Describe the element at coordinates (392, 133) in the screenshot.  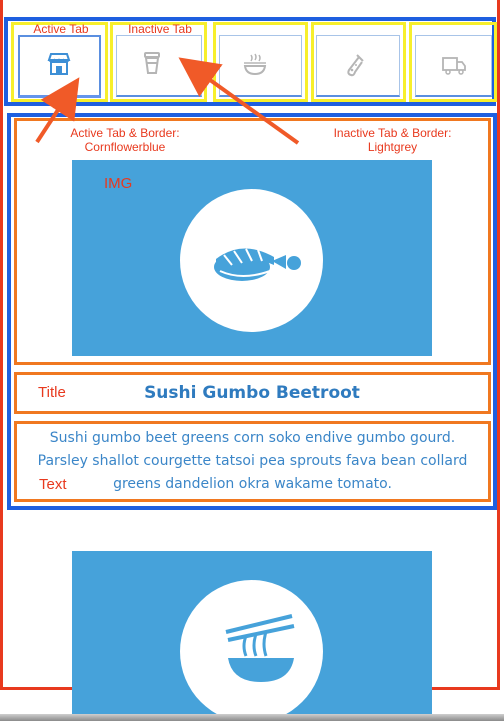
I see `annotation-inactive-border-line1: Inactive Tab & Border:` at that location.